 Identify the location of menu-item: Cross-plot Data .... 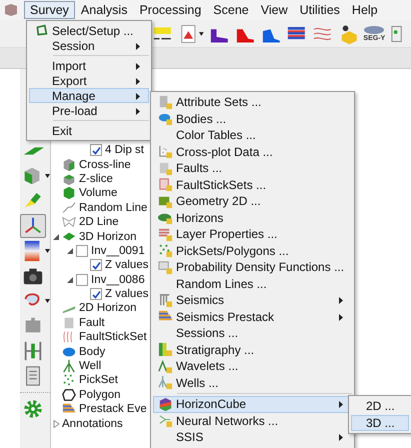
(252, 152).